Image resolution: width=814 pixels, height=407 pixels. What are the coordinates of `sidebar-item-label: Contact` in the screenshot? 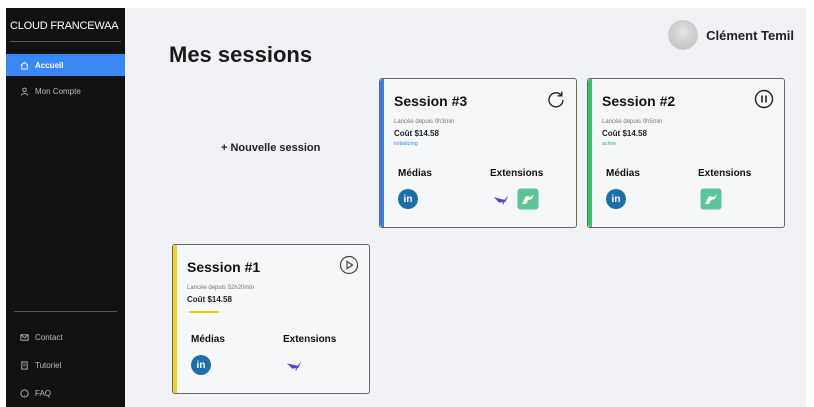 It's located at (49, 337).